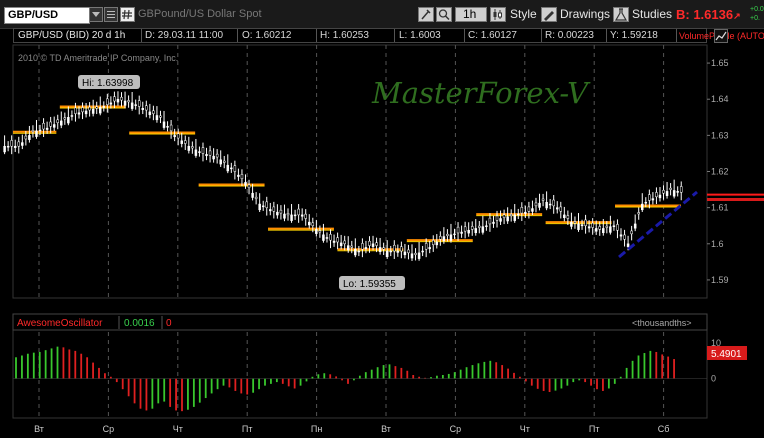 The width and height of the screenshot is (764, 438). What do you see at coordinates (456, 429) in the screenshot?
I see `day-label: Ср` at bounding box center [456, 429].